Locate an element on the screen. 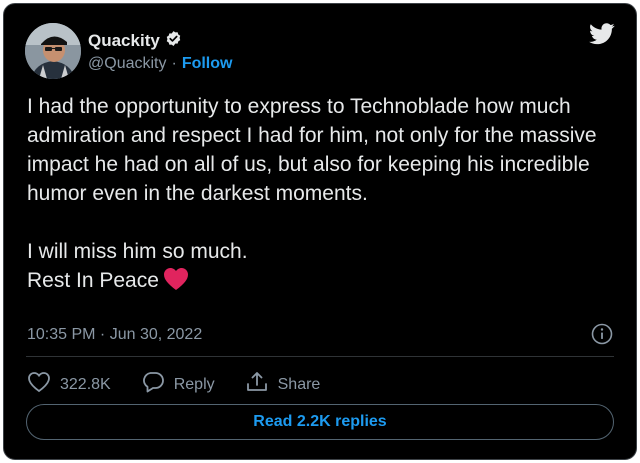 This screenshot has height=463, width=640. tweet-line: I will miss him so much. is located at coordinates (137, 251).